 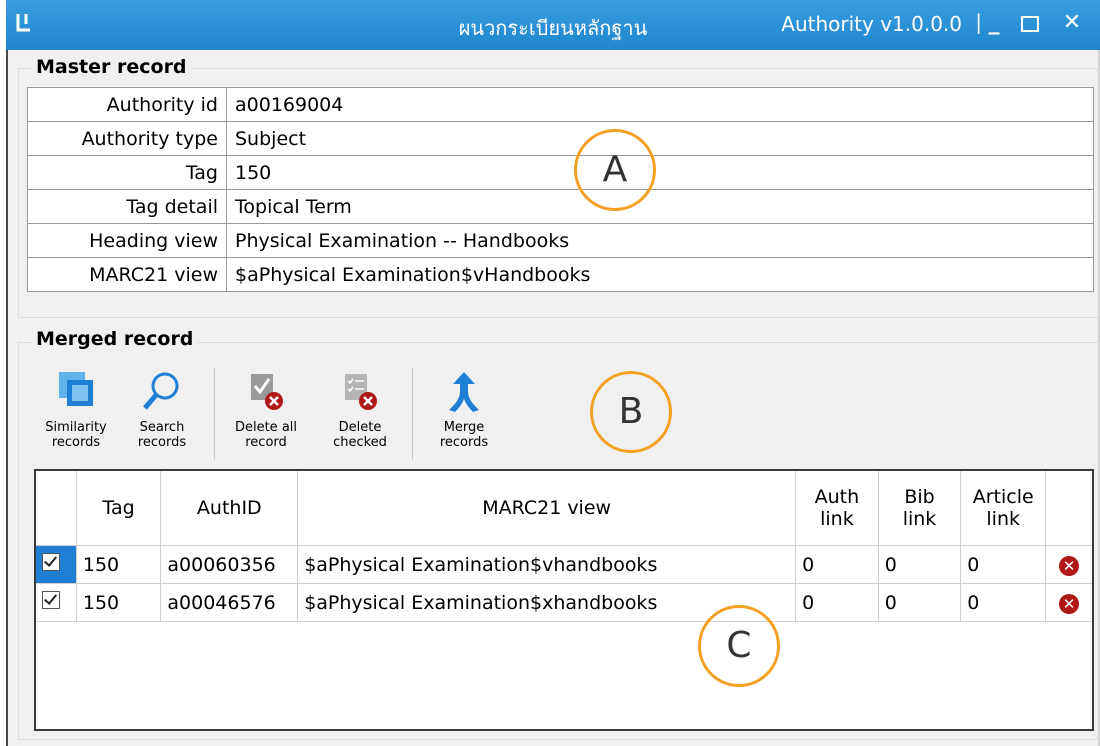 What do you see at coordinates (127, 172) in the screenshot?
I see `master-key: Tag` at bounding box center [127, 172].